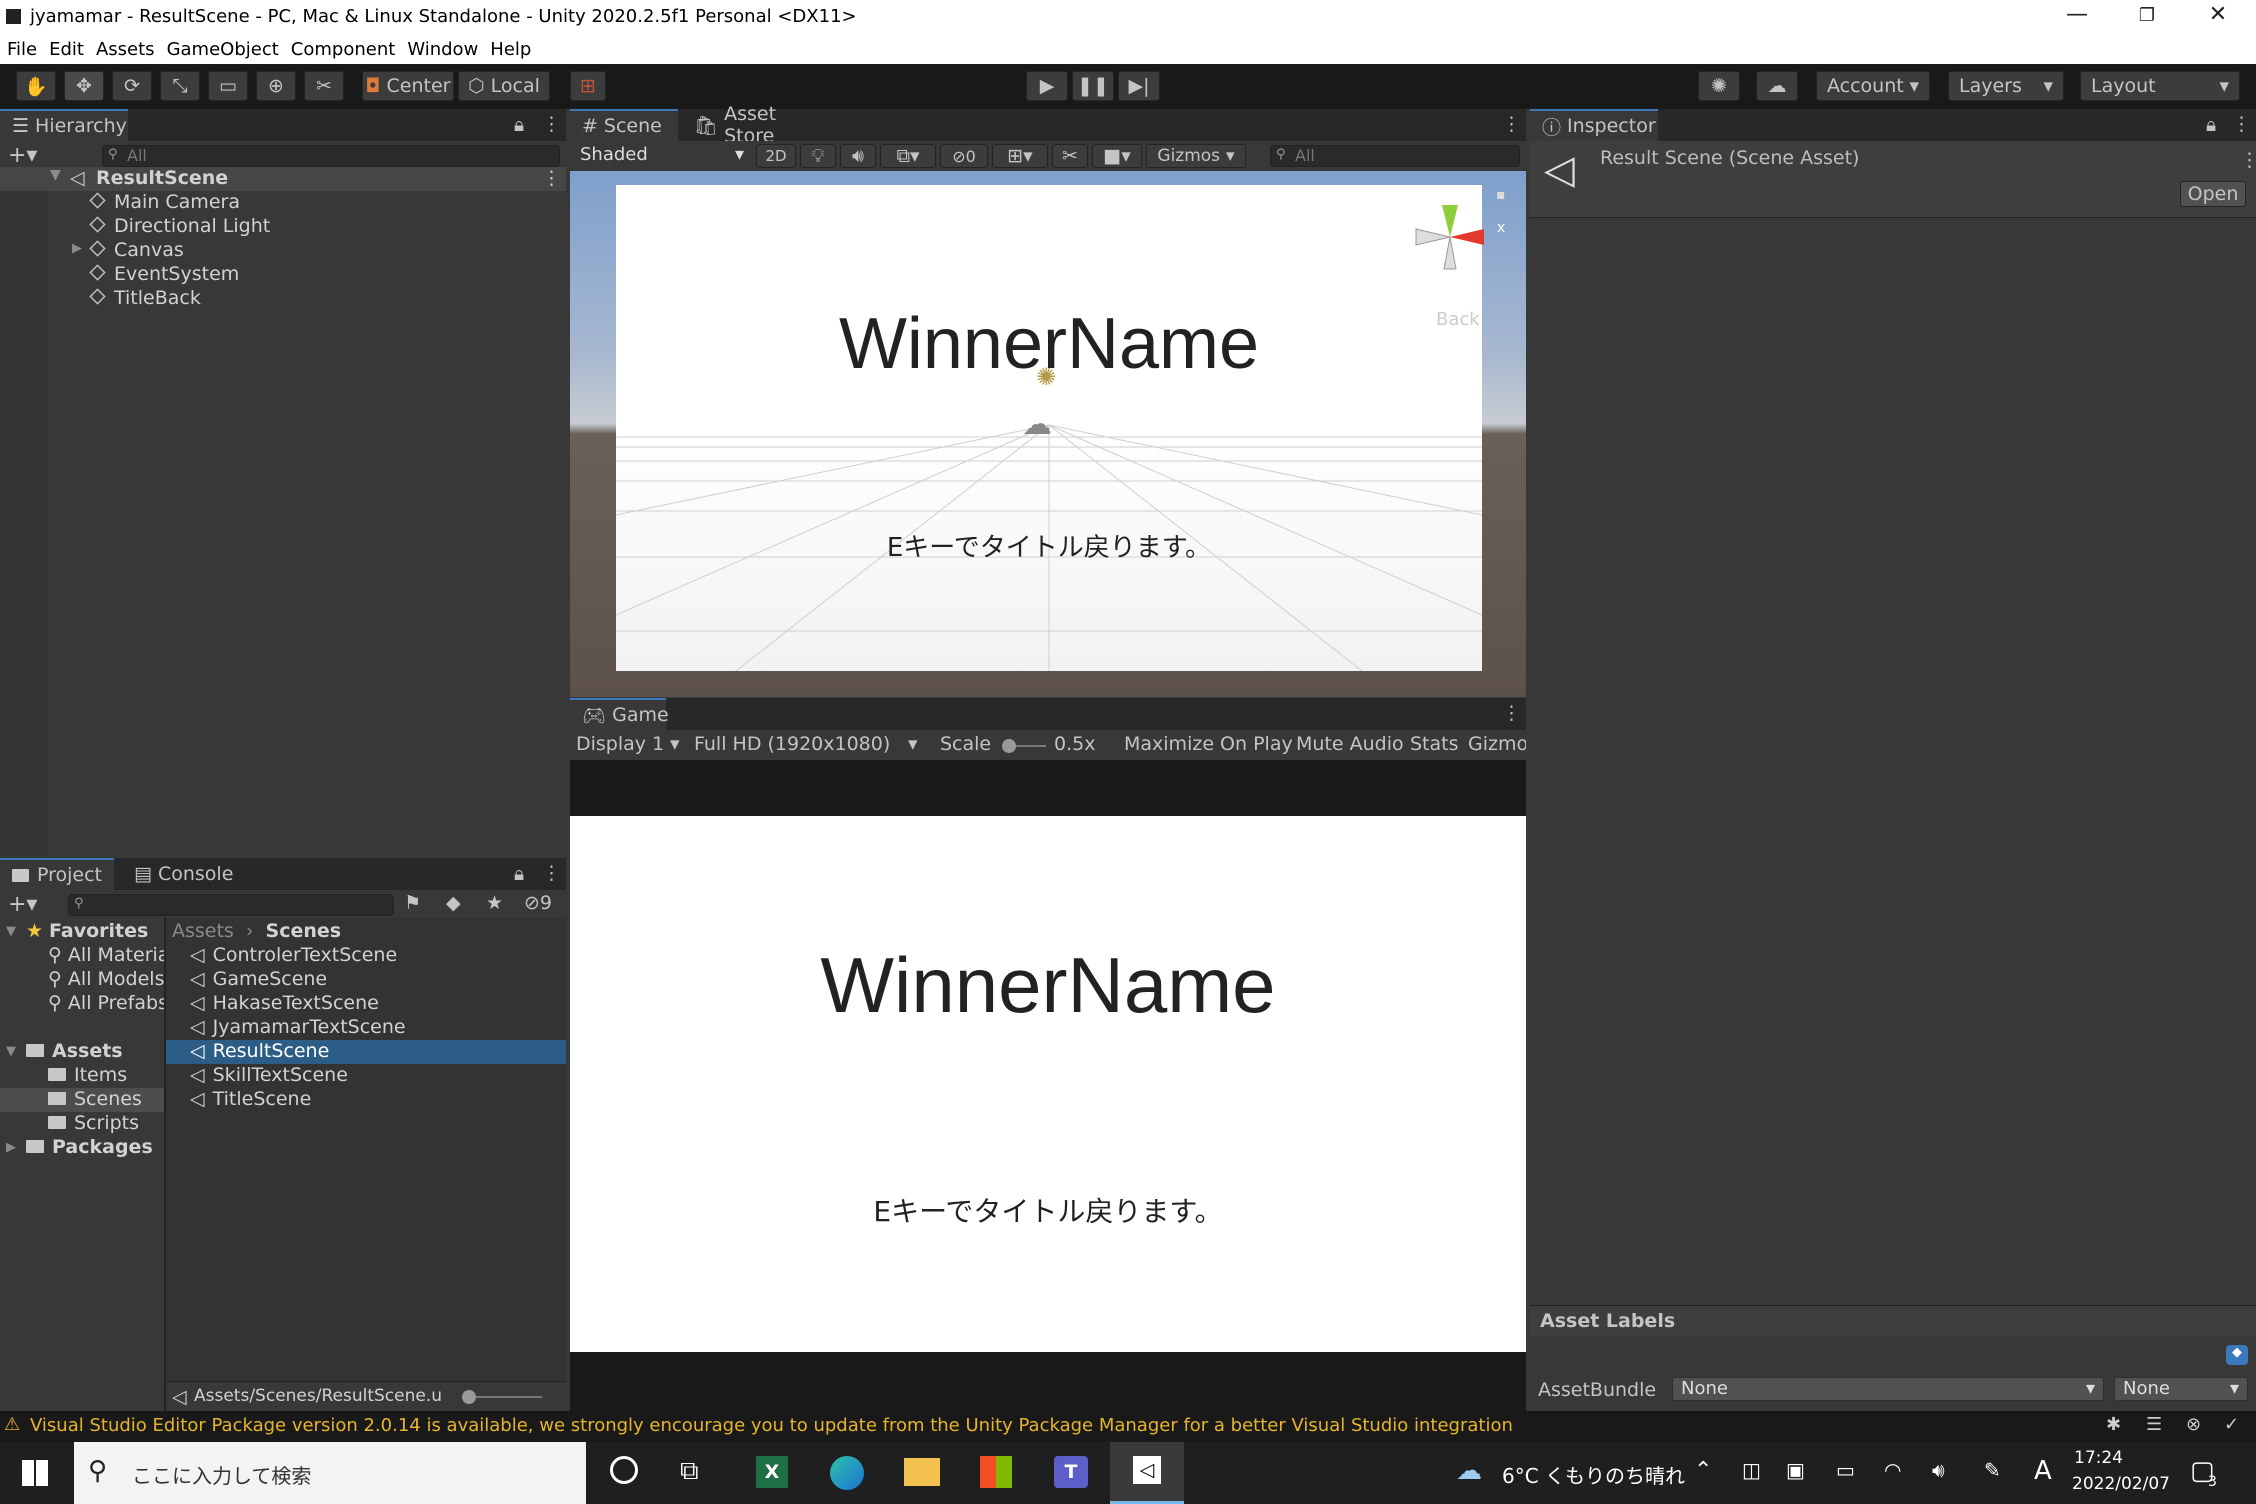  What do you see at coordinates (494, 903) in the screenshot?
I see `favorite-star-icon: ★` at bounding box center [494, 903].